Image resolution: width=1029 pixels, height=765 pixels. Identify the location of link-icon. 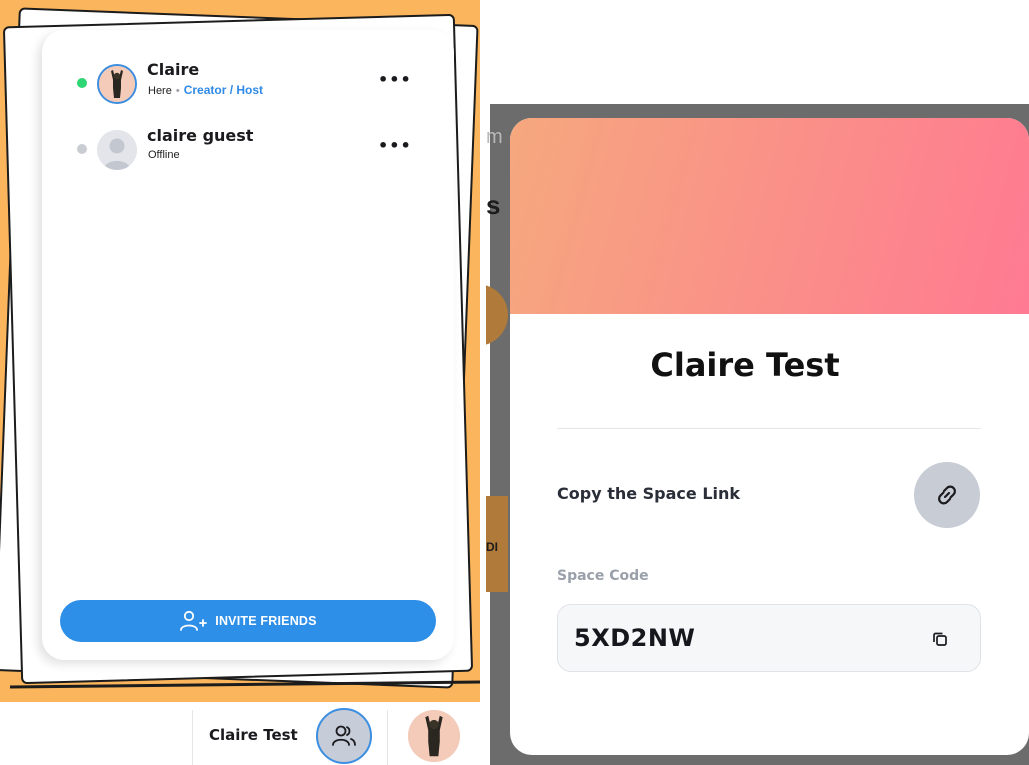
(947, 495).